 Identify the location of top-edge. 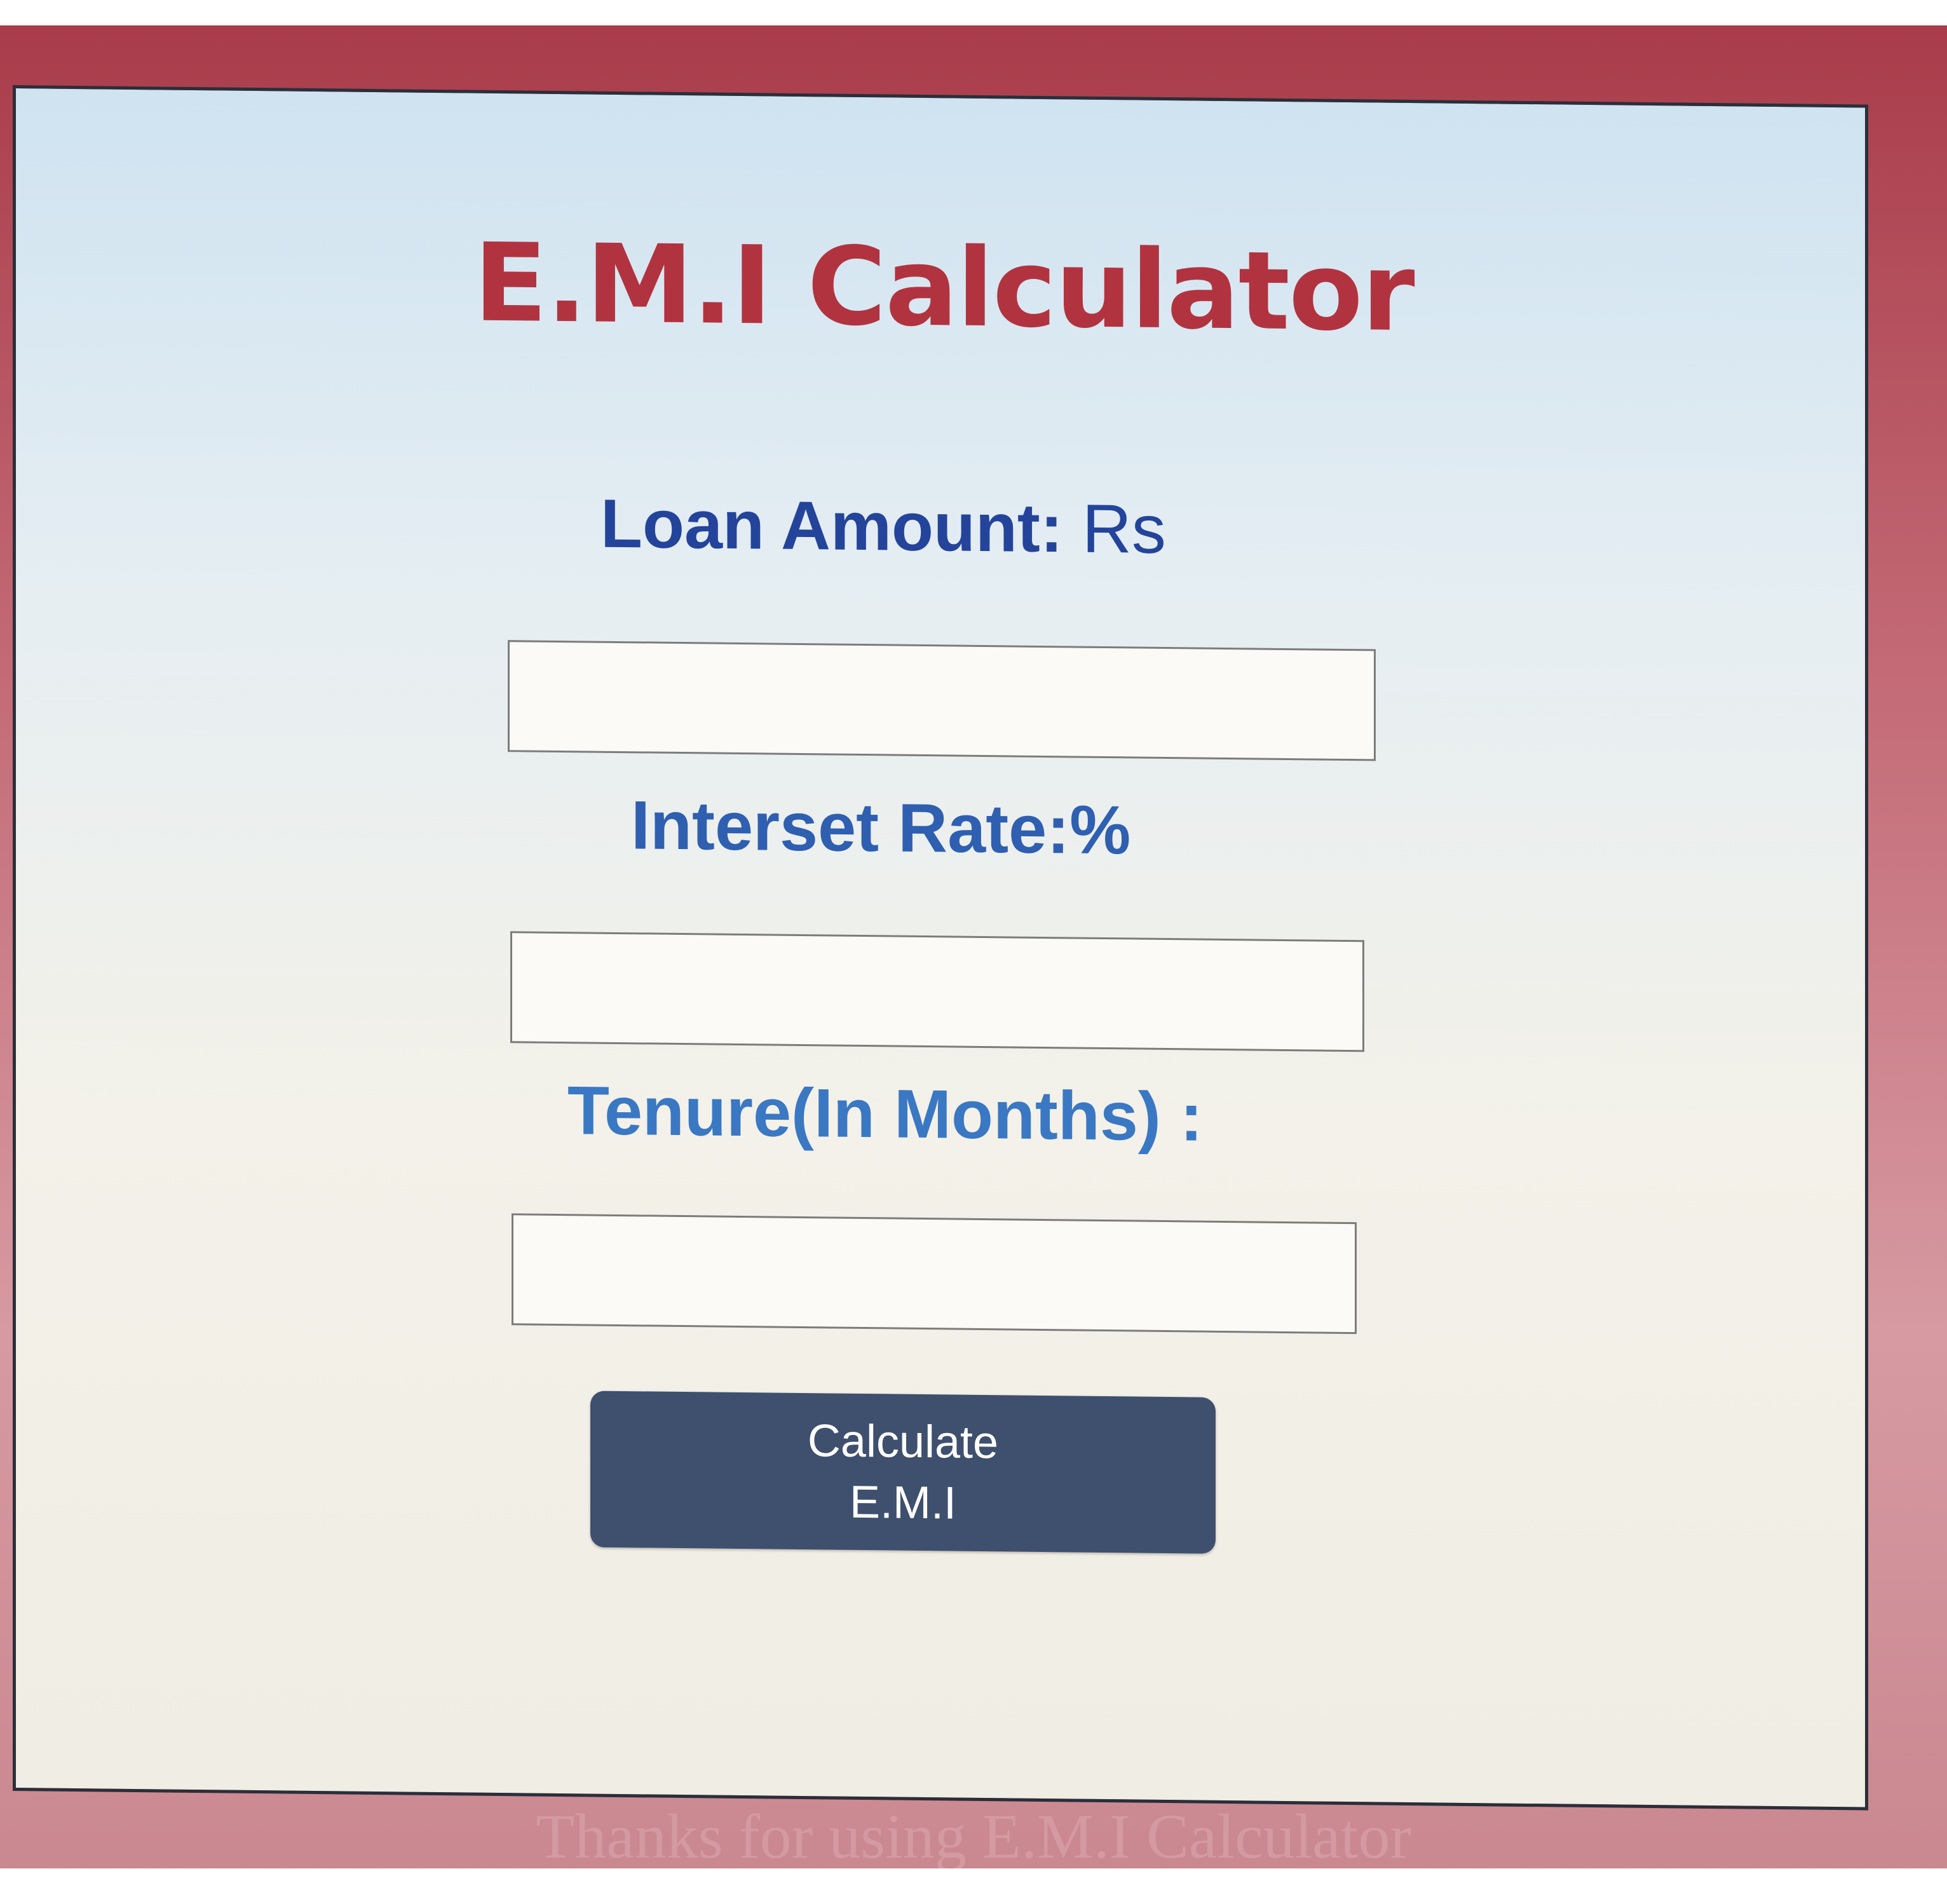
(974, 12).